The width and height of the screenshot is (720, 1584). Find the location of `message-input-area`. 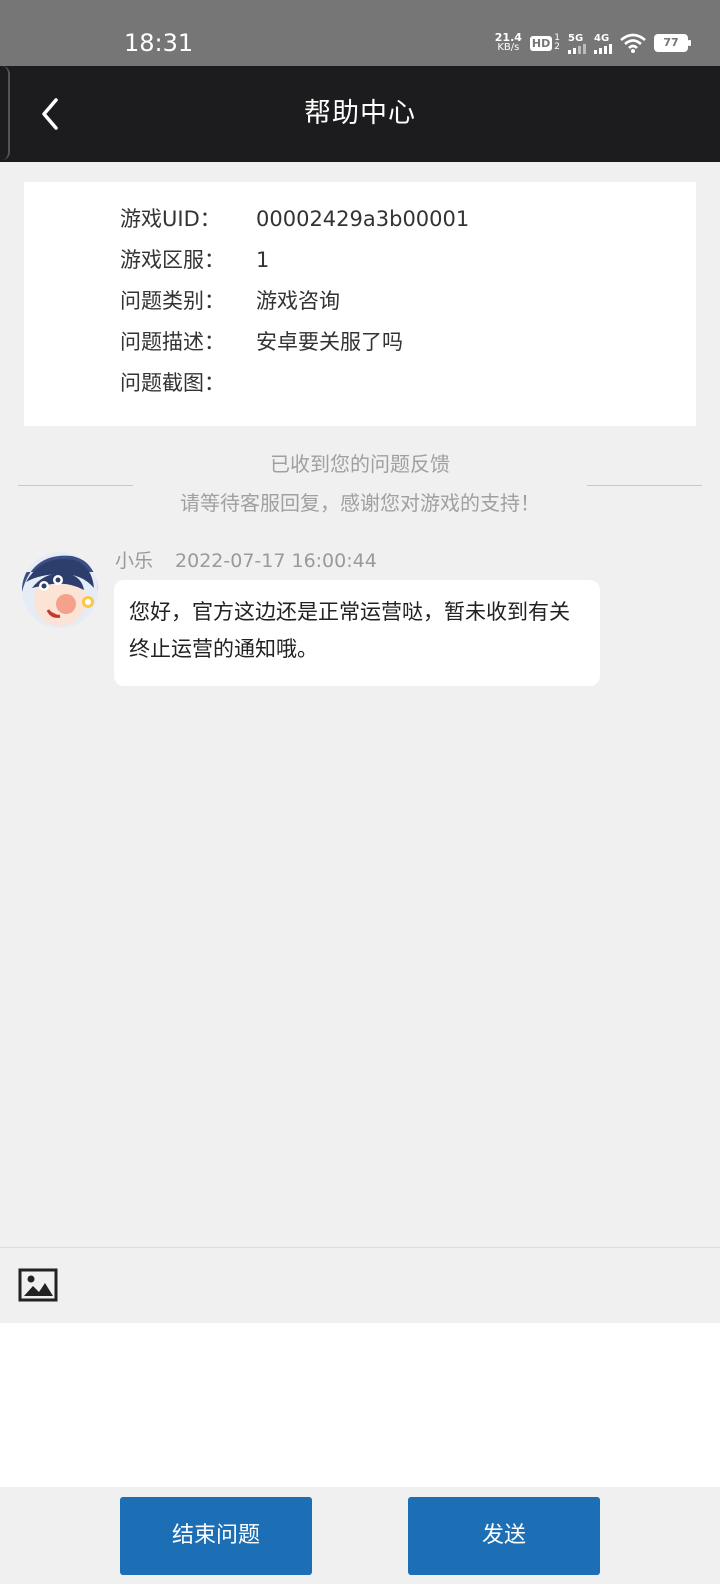

message-input-area is located at coordinates (360, 1405).